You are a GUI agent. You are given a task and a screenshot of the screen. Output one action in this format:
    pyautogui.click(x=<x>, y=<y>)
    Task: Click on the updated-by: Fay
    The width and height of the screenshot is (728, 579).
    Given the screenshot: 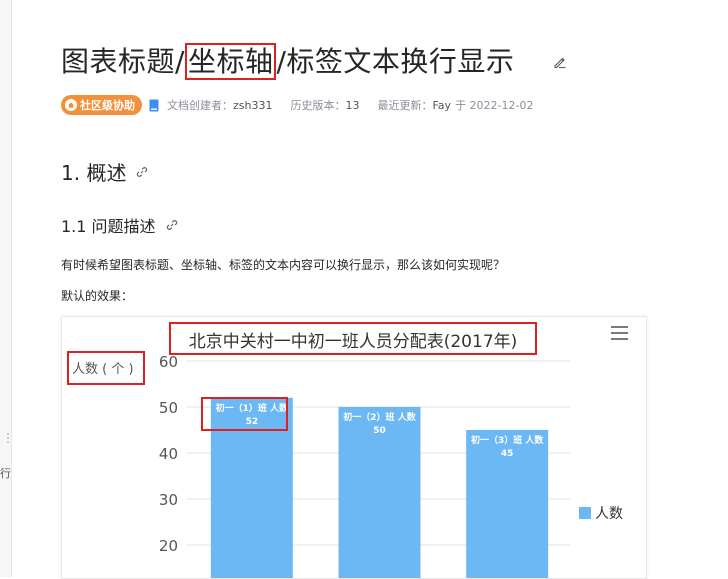 What is the action you would take?
    pyautogui.click(x=441, y=105)
    